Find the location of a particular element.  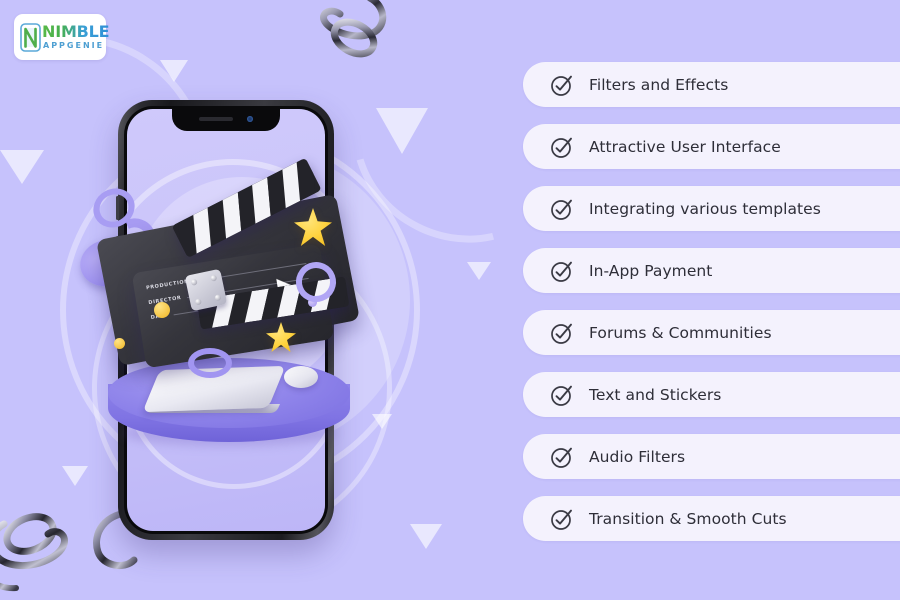

feature-item: Integrating various templates is located at coordinates (711, 208).